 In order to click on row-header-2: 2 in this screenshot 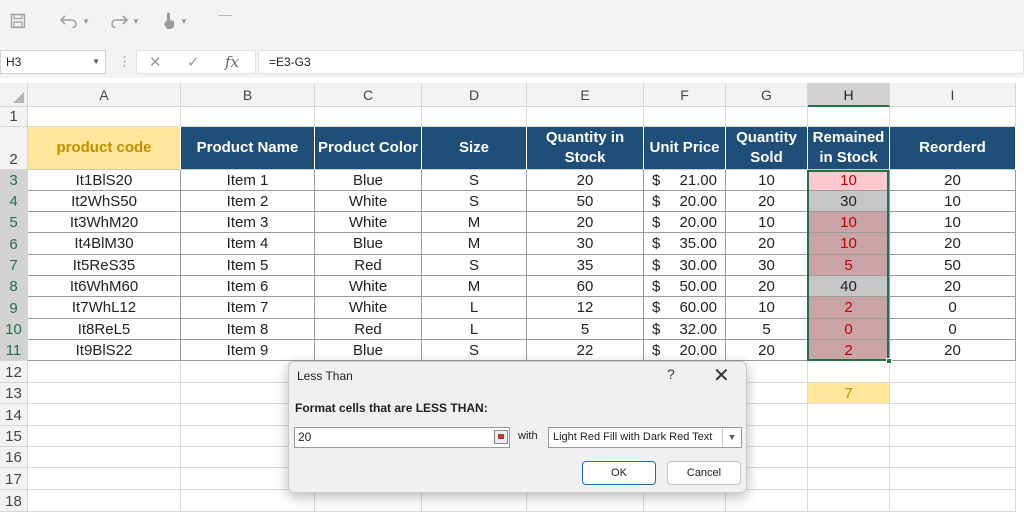, I will do `click(14, 148)`.